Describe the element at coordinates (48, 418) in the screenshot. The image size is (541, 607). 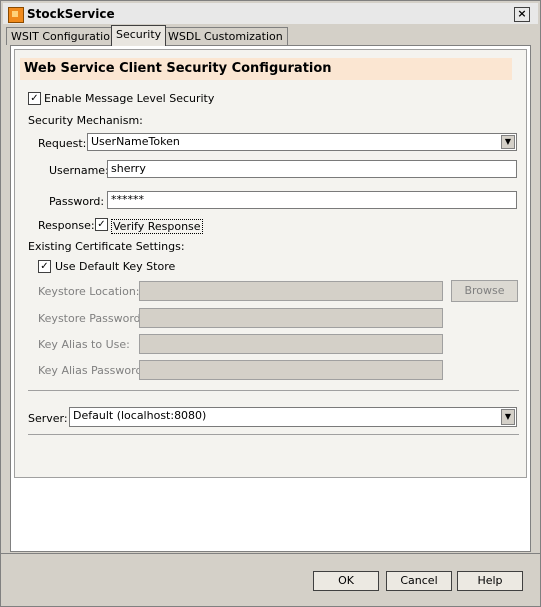
I see `server-label: Server:` at that location.